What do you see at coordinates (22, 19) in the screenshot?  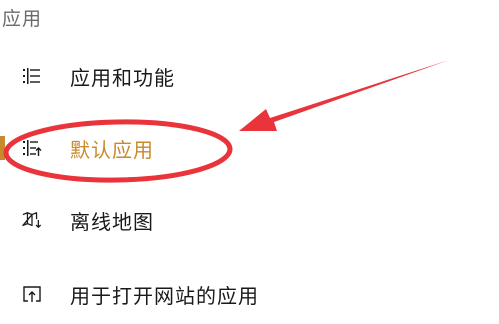 I see `section-title: 应用` at bounding box center [22, 19].